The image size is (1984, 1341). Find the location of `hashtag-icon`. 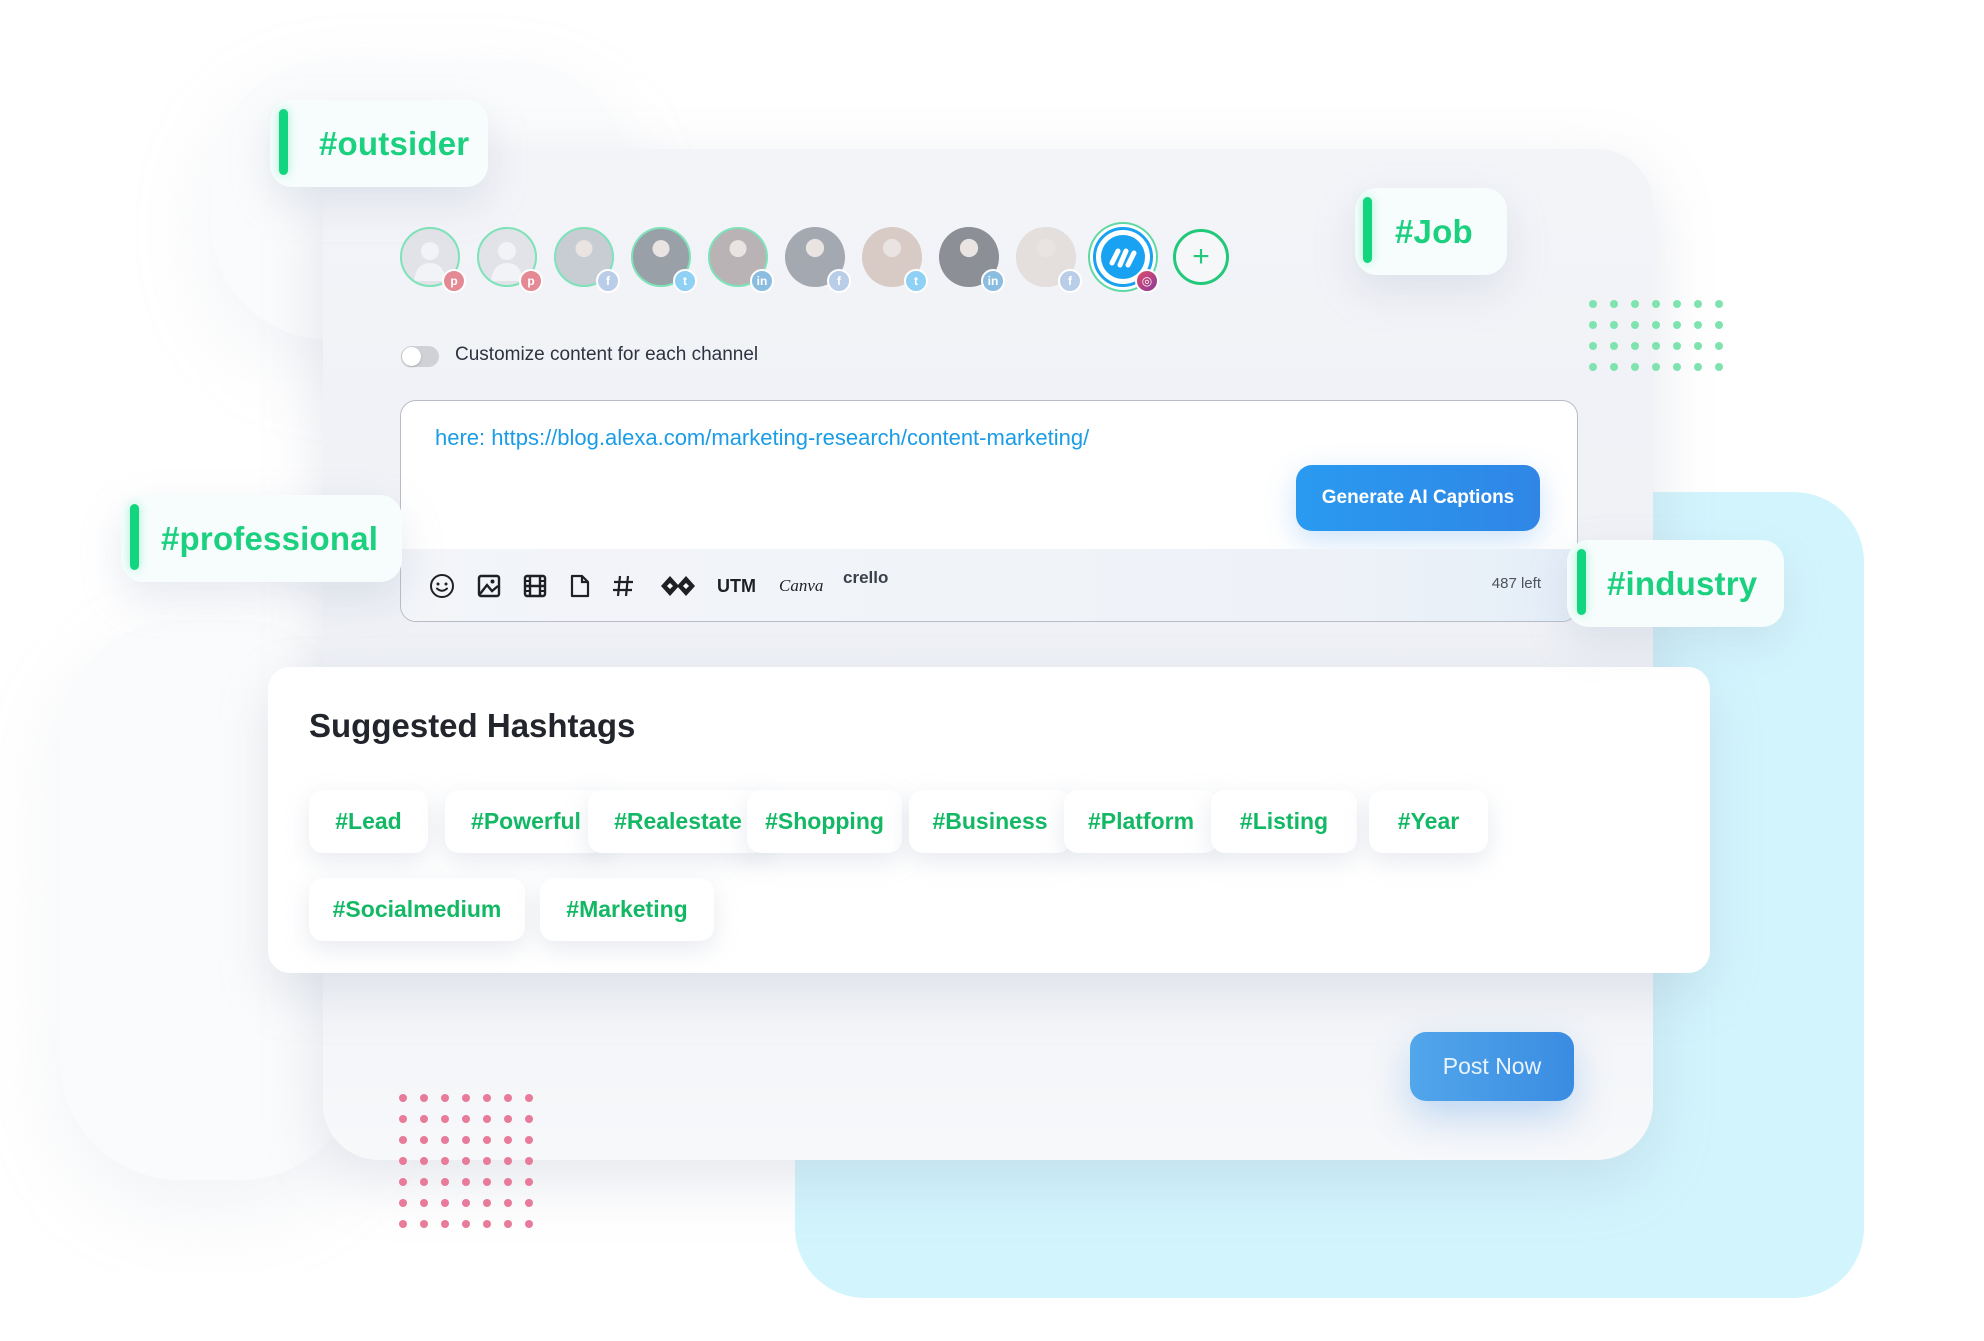

hashtag-icon is located at coordinates (623, 586).